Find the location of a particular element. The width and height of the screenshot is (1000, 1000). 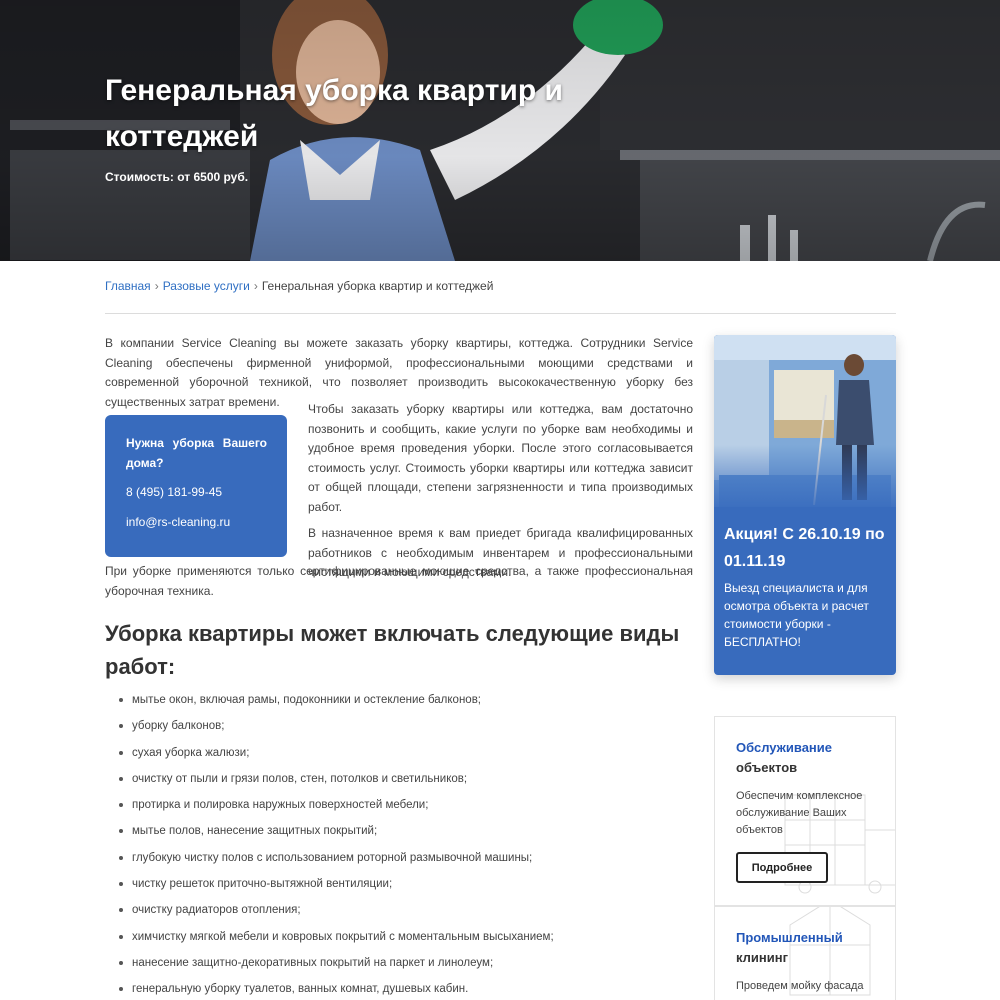

details-button: Подробнее is located at coordinates (782, 867).